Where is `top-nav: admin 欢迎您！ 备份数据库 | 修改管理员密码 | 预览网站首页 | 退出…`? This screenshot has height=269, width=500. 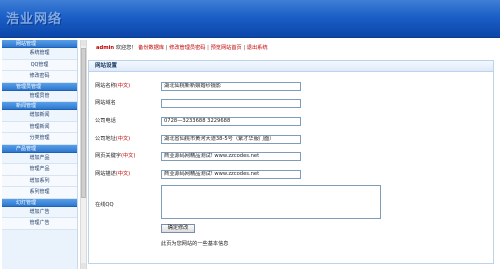
top-nav: admin 欢迎您！ 备份数据库 | 修改管理员密码 | 预览网站首页 | 退出… is located at coordinates (182, 48).